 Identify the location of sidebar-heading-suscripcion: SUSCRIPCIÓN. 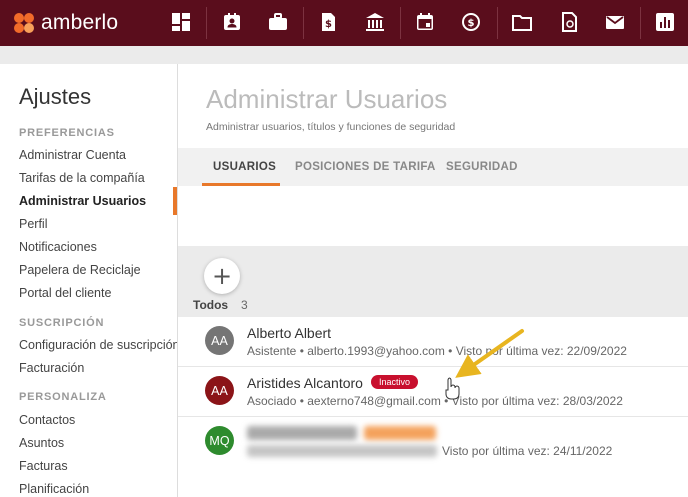
(62, 323).